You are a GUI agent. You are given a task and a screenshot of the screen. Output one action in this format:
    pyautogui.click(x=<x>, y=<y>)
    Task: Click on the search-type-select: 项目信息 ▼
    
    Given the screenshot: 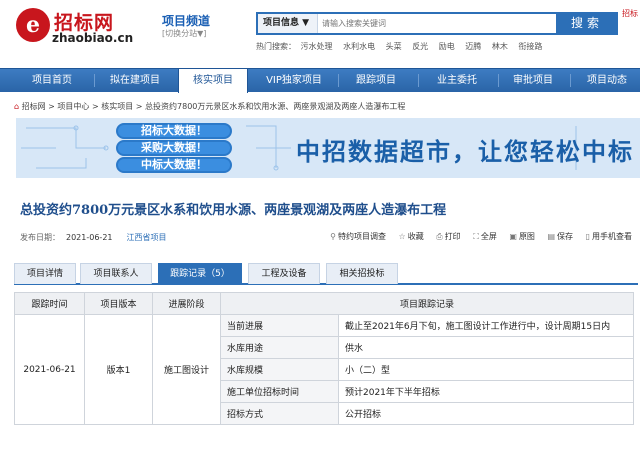 What is the action you would take?
    pyautogui.click(x=288, y=23)
    